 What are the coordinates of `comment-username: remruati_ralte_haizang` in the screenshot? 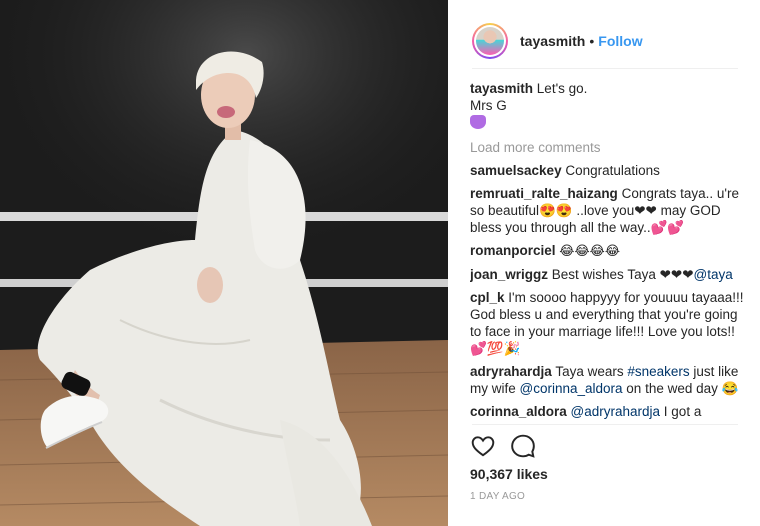 It's located at (544, 193).